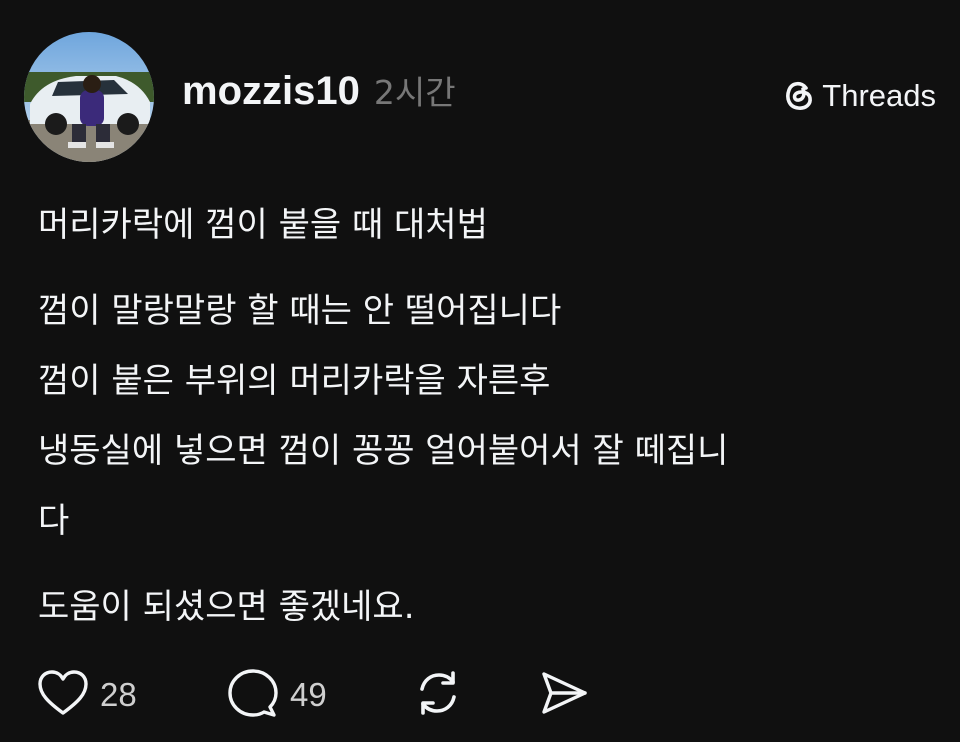  Describe the element at coordinates (118, 694) in the screenshot. I see `like-count: 28` at that location.